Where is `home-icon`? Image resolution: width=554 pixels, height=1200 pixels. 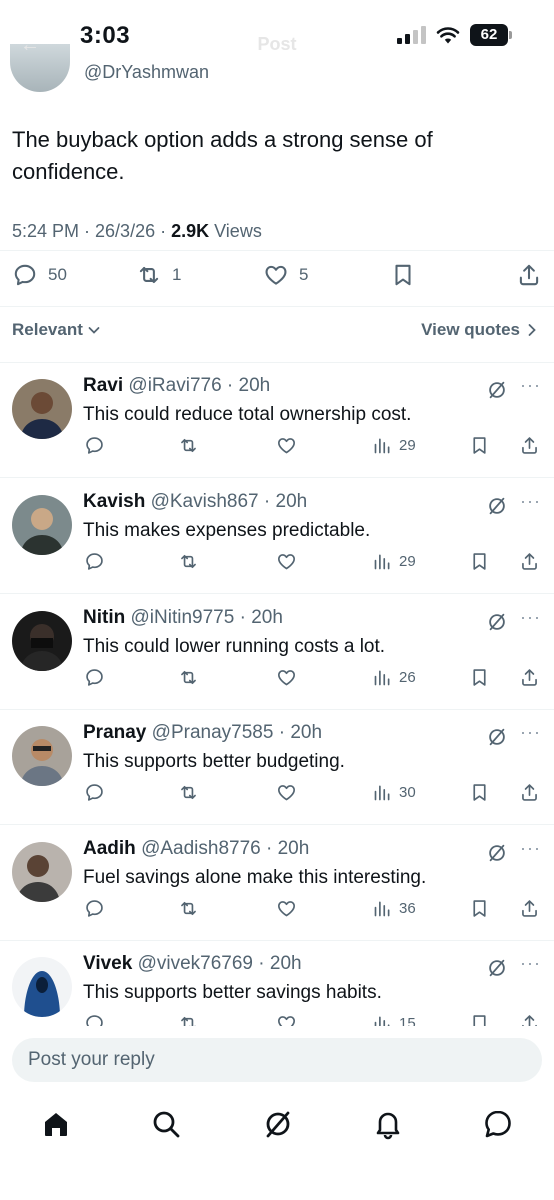 home-icon is located at coordinates (56, 1124).